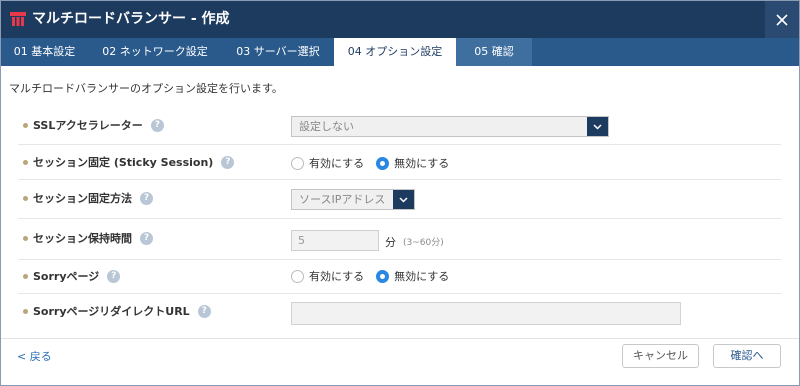  Describe the element at coordinates (278, 52) in the screenshot. I see `tab-server: 03 サーバー選択` at that location.